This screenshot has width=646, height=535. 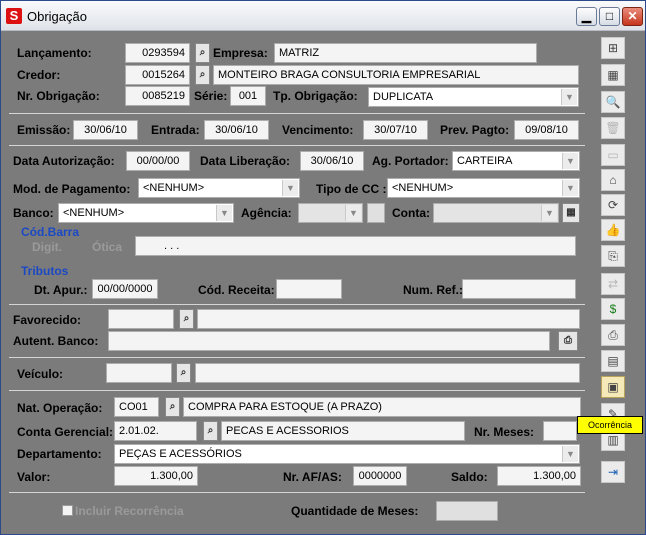 I want to click on favorecido-lookup-icon: ⌕, so click(x=186, y=319).